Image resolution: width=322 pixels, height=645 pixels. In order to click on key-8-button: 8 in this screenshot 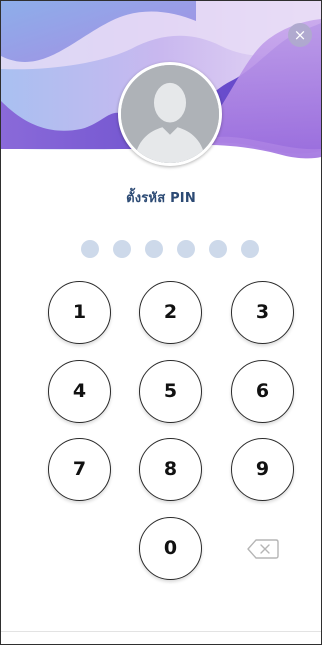, I will do `click(170, 469)`.